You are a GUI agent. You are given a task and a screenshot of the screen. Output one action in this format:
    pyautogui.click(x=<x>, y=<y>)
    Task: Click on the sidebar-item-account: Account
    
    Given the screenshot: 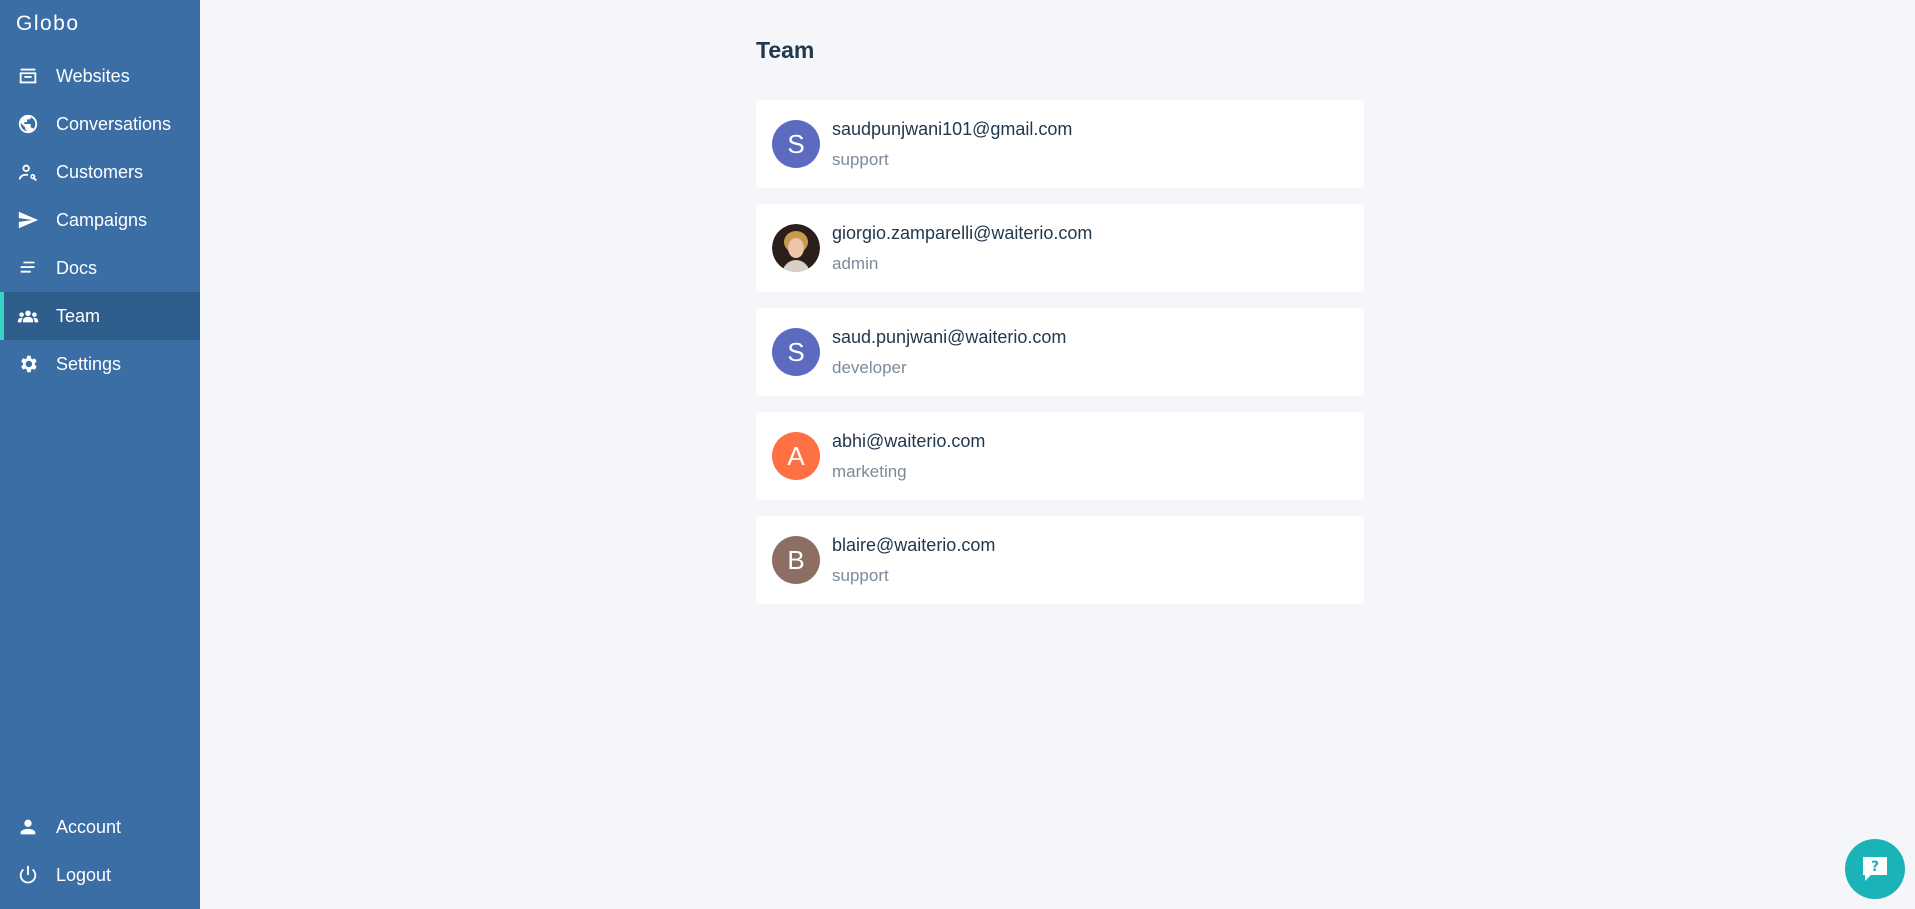 What is the action you would take?
    pyautogui.click(x=100, y=827)
    